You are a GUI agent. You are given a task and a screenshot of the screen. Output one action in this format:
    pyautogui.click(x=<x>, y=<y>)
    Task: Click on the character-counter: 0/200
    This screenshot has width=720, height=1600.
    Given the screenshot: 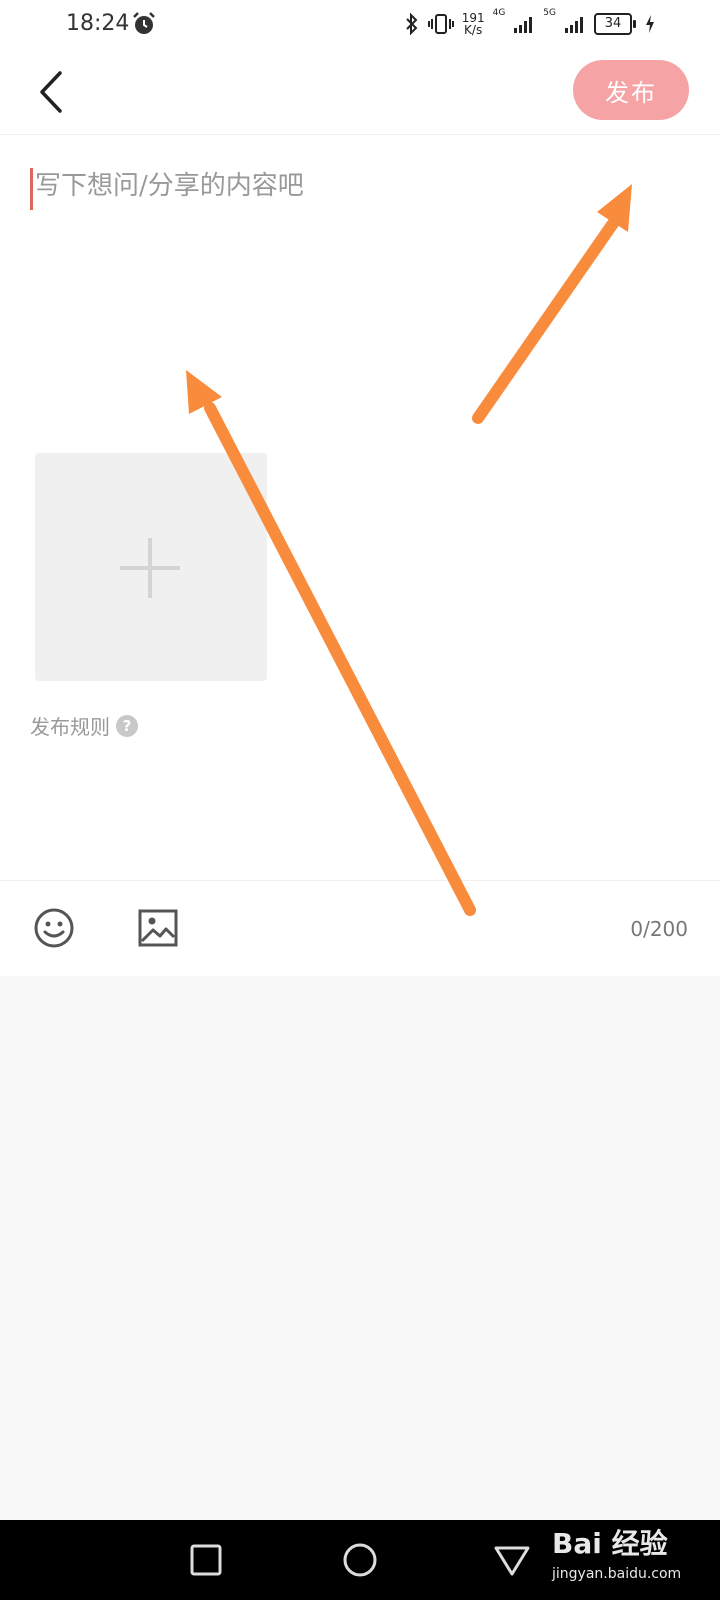 What is the action you would take?
    pyautogui.click(x=659, y=929)
    